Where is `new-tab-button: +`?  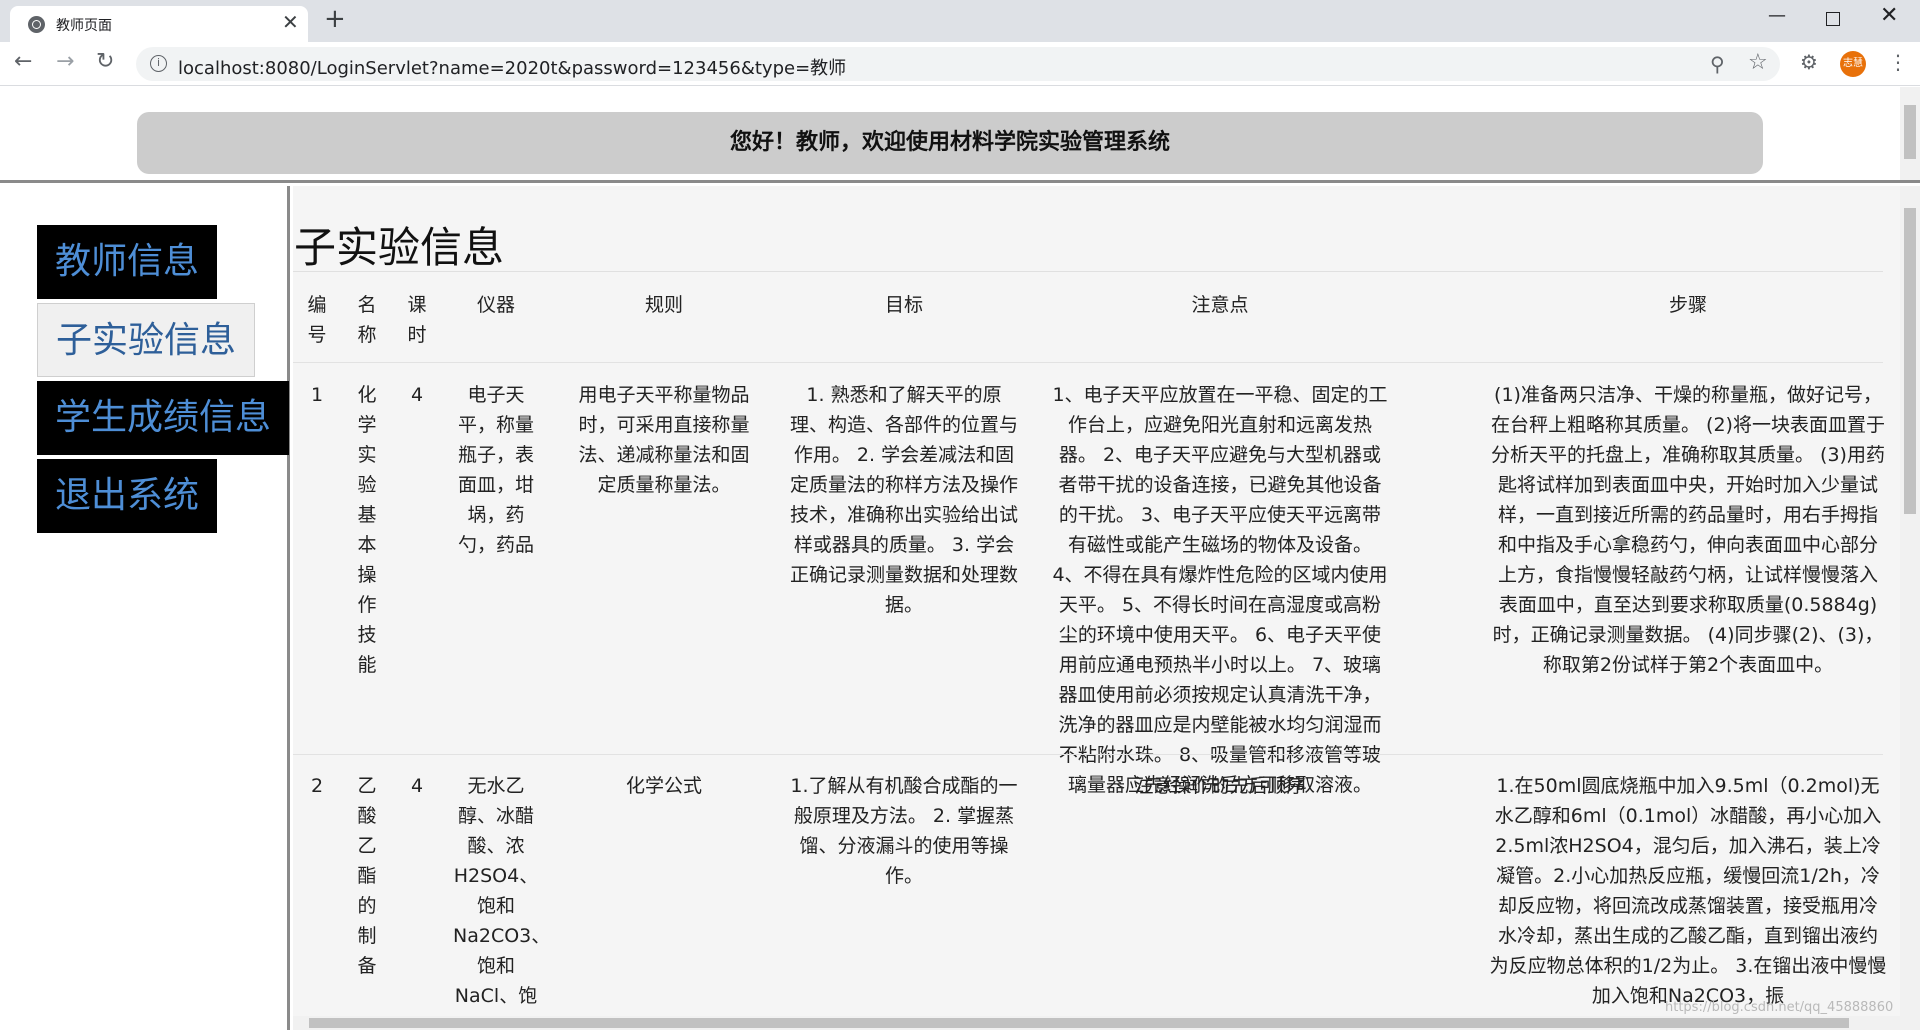 new-tab-button: + is located at coordinates (335, 19).